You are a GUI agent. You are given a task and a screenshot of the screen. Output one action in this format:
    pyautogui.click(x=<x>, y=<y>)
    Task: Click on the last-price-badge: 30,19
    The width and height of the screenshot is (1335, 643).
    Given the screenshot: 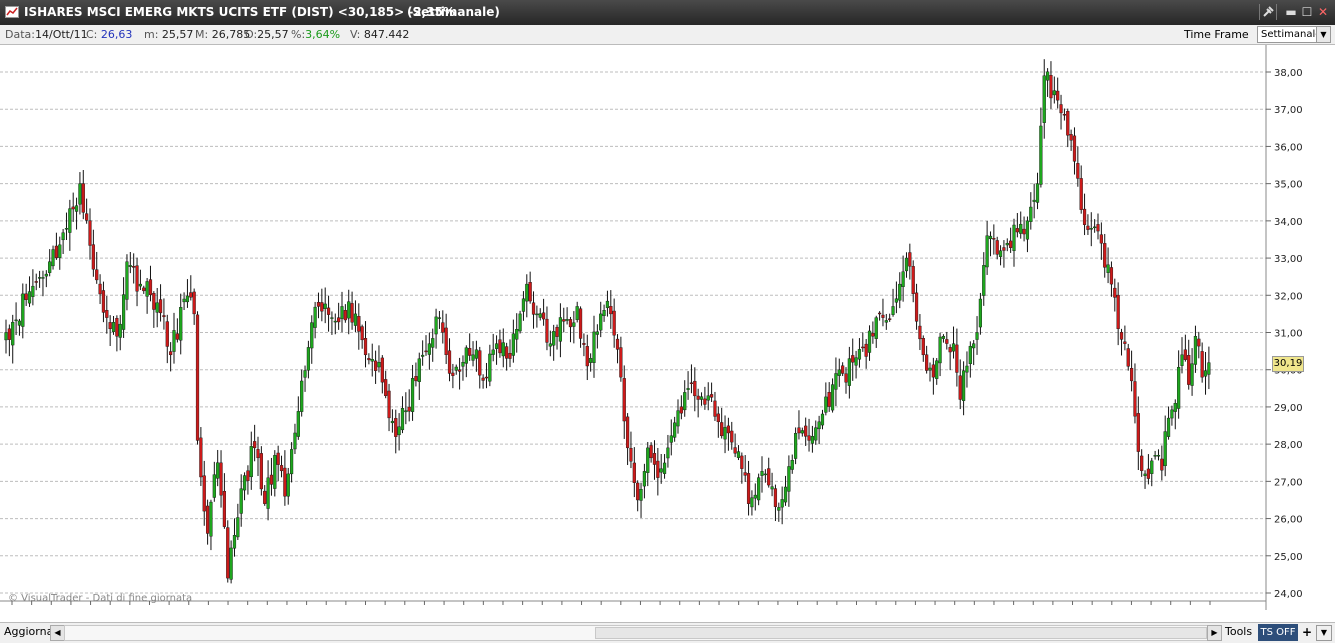 What is the action you would take?
    pyautogui.click(x=1288, y=364)
    